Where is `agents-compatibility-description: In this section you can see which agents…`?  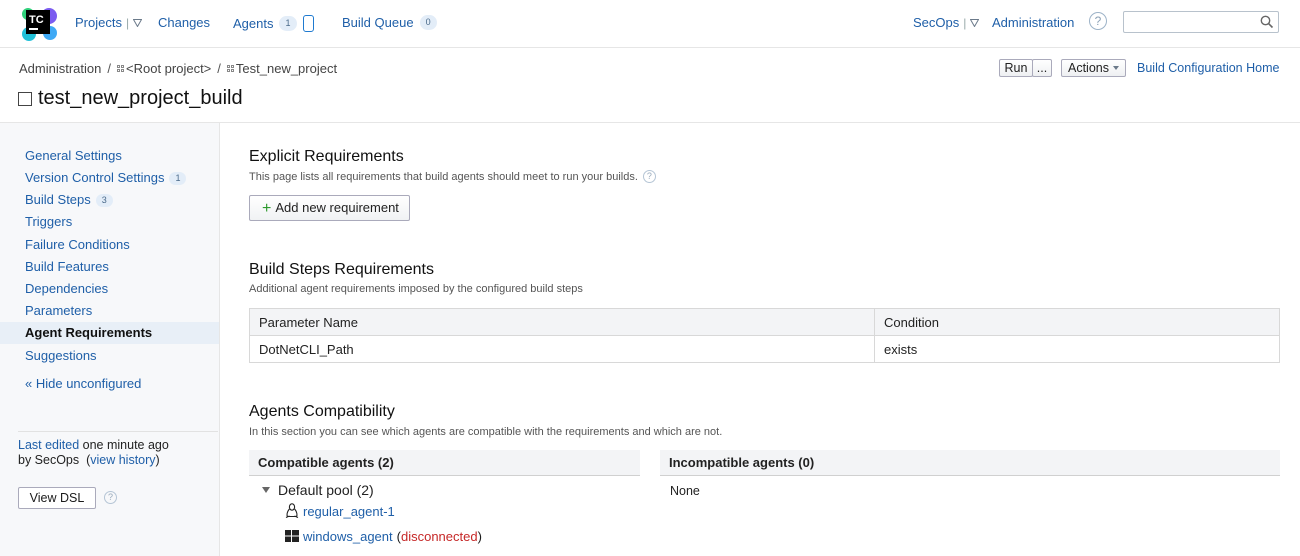
agents-compatibility-description: In this section you can see which agents… is located at coordinates (486, 432).